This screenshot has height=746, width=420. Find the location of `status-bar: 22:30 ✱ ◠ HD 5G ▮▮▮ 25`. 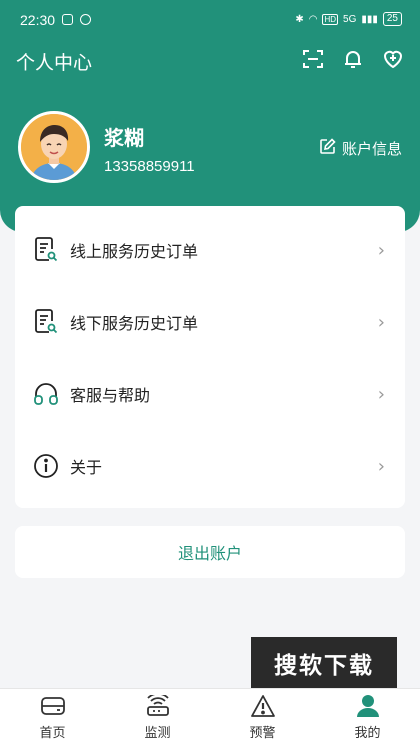

status-bar: 22:30 ✱ ◠ HD 5G ▮▮▮ 25 is located at coordinates (210, 20).